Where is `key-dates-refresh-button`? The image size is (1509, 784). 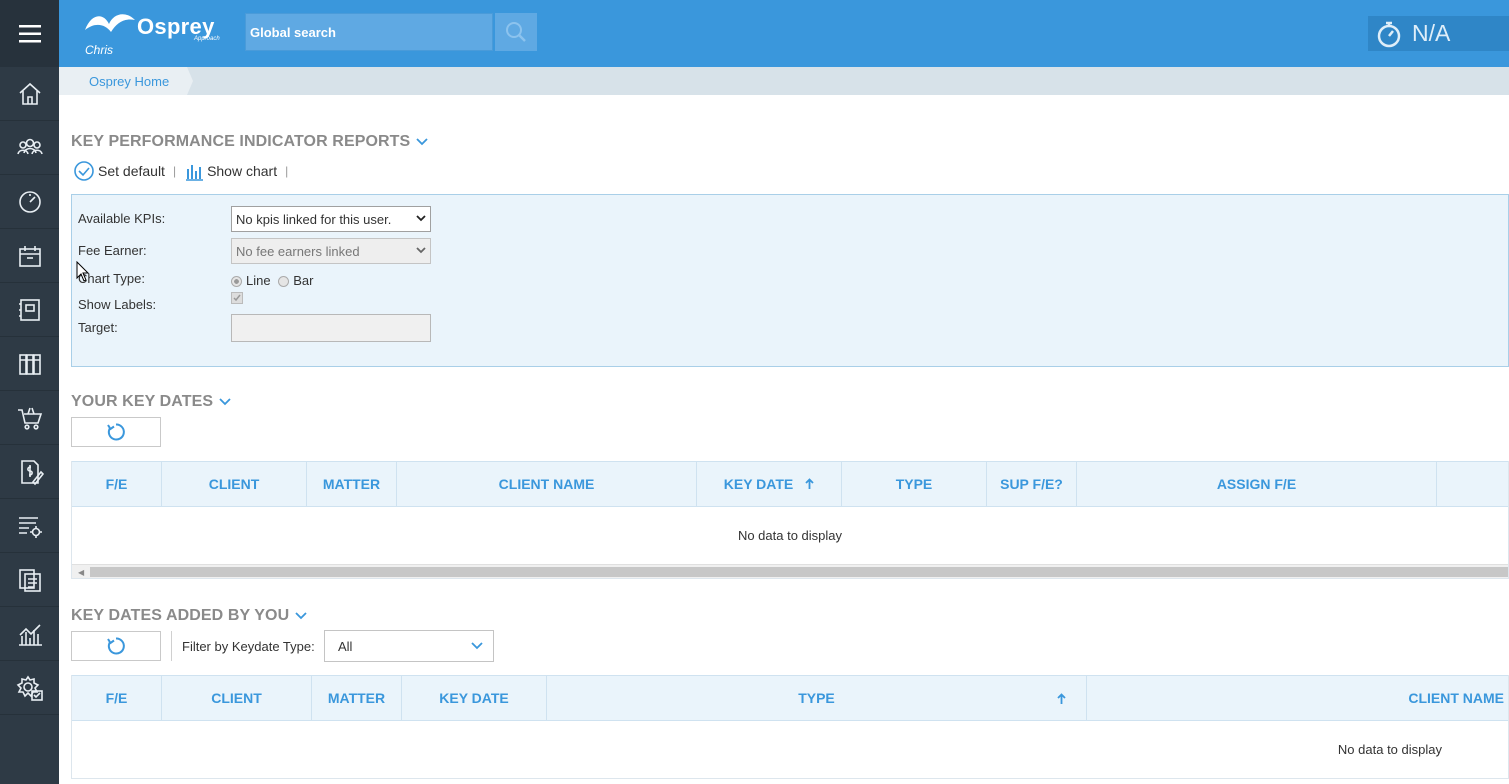 key-dates-refresh-button is located at coordinates (116, 432).